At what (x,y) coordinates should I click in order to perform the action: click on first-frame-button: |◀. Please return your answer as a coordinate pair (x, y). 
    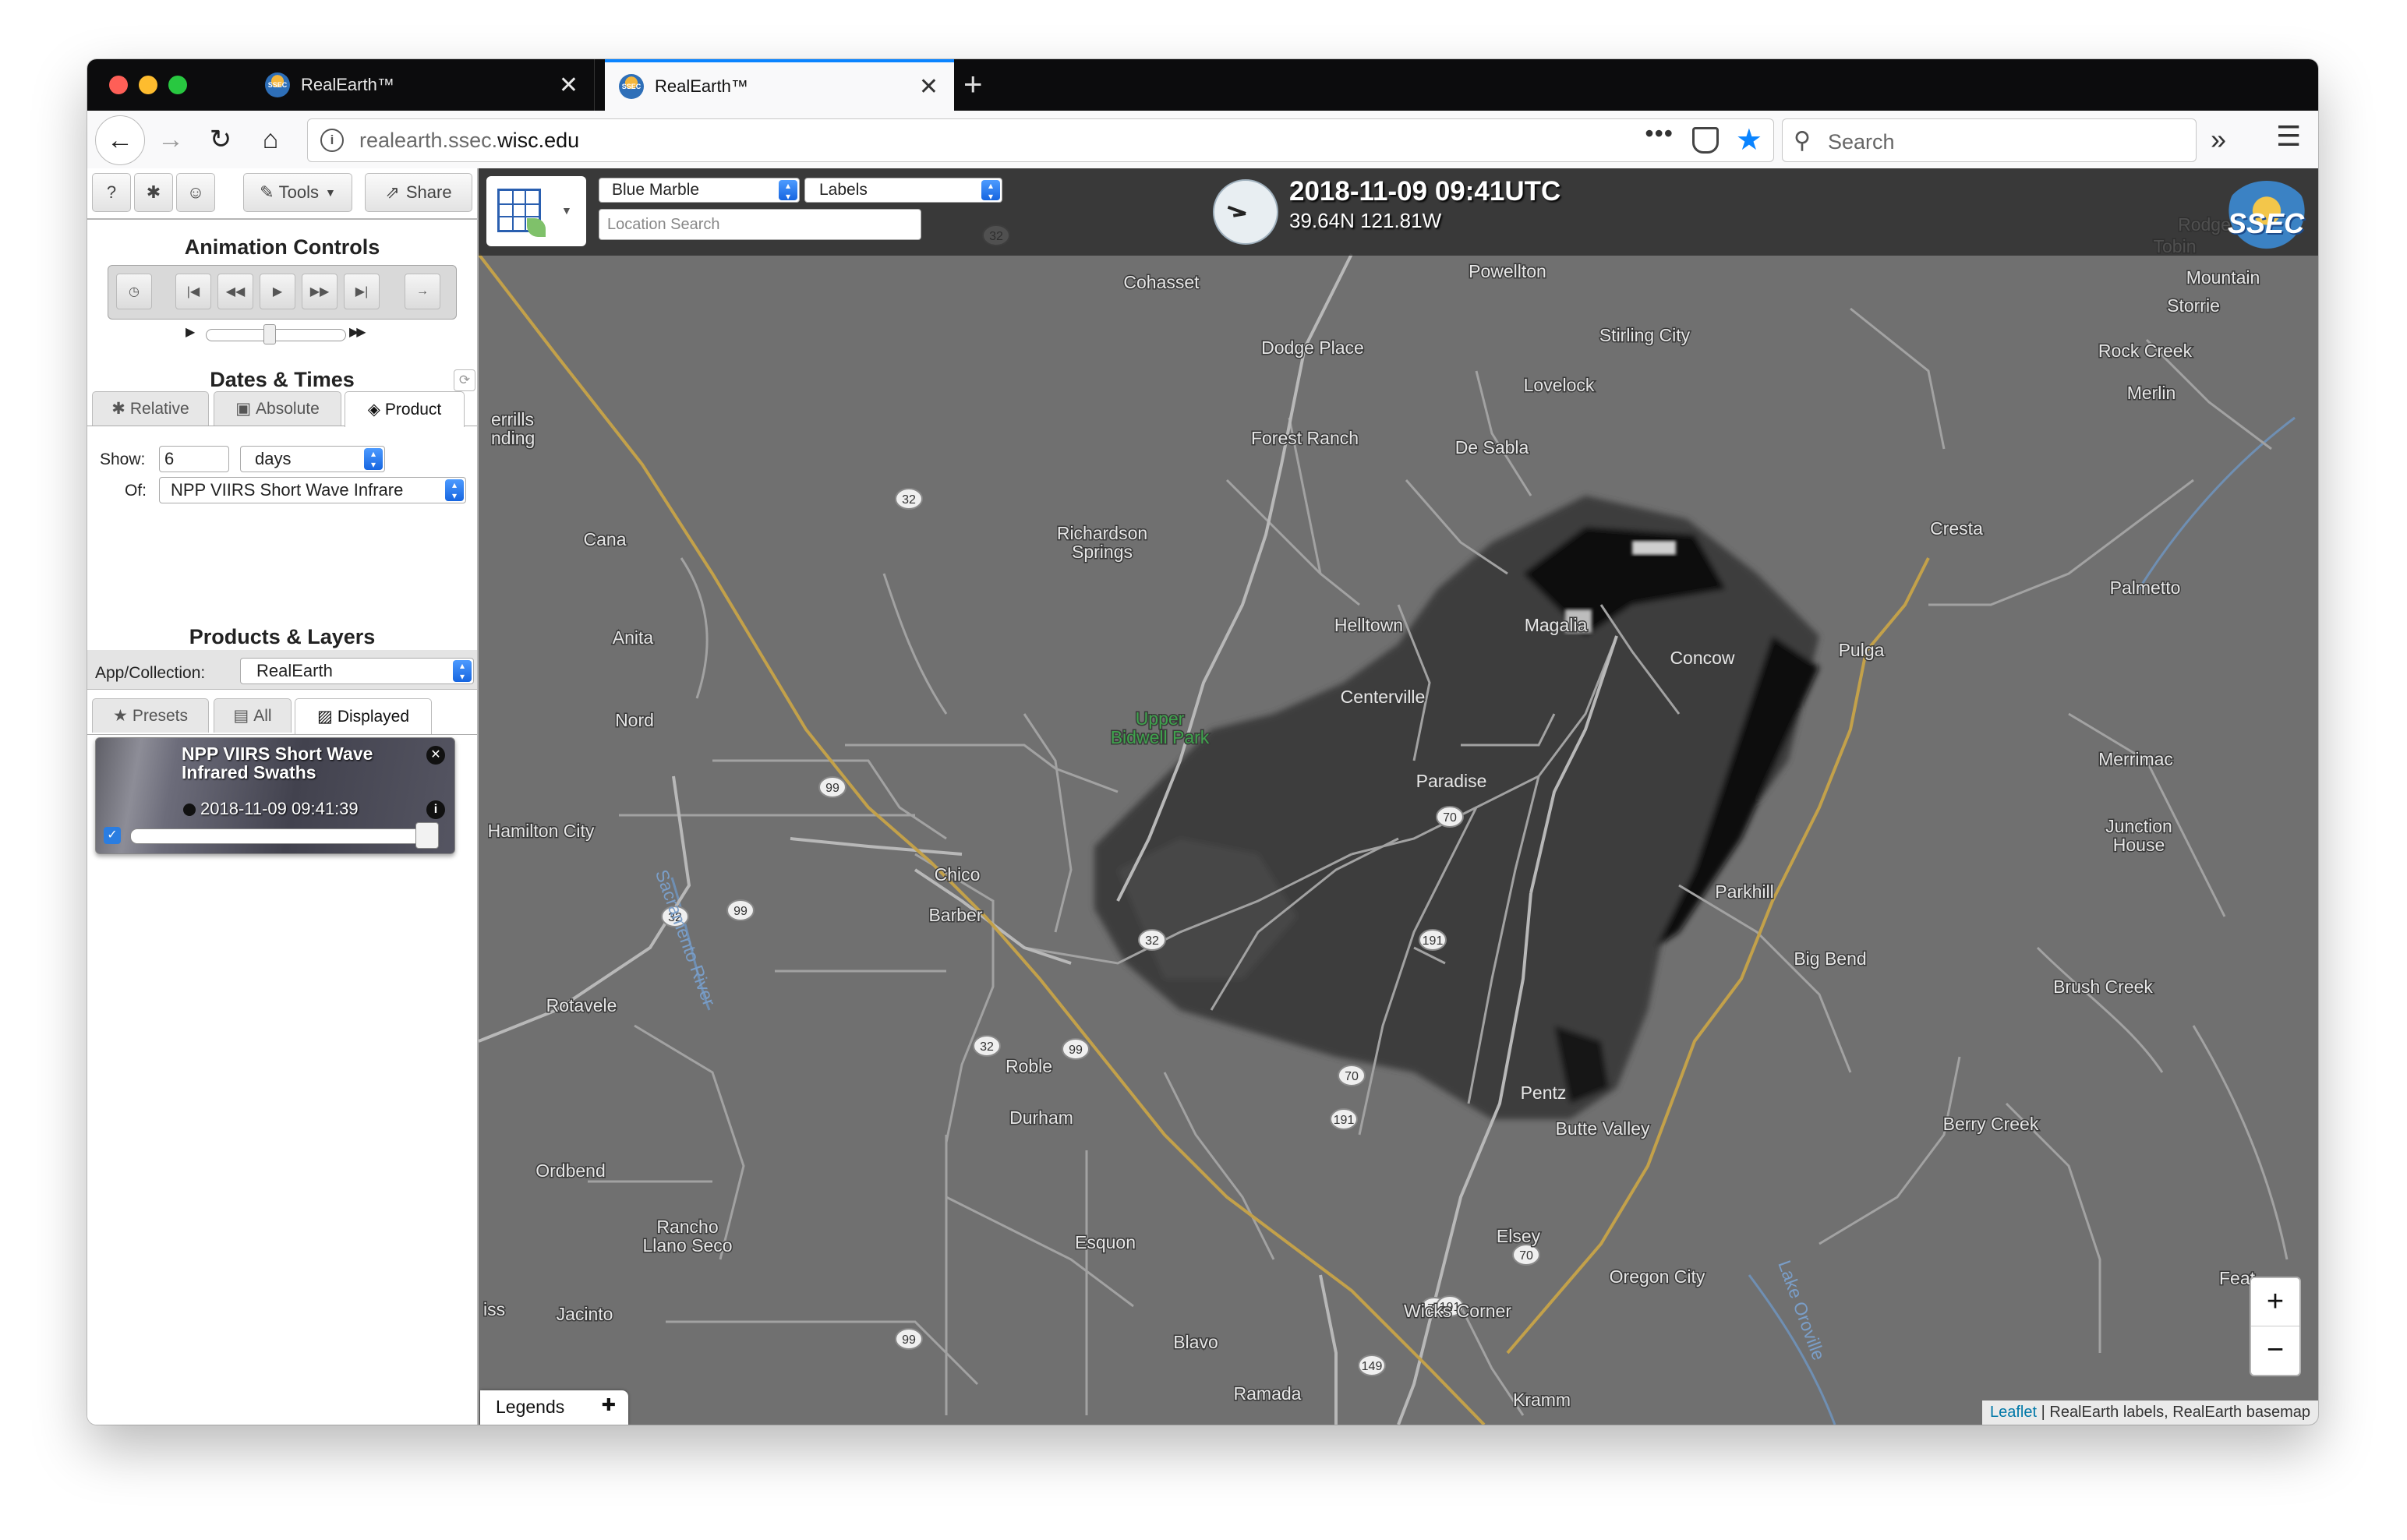
    Looking at the image, I should click on (193, 291).